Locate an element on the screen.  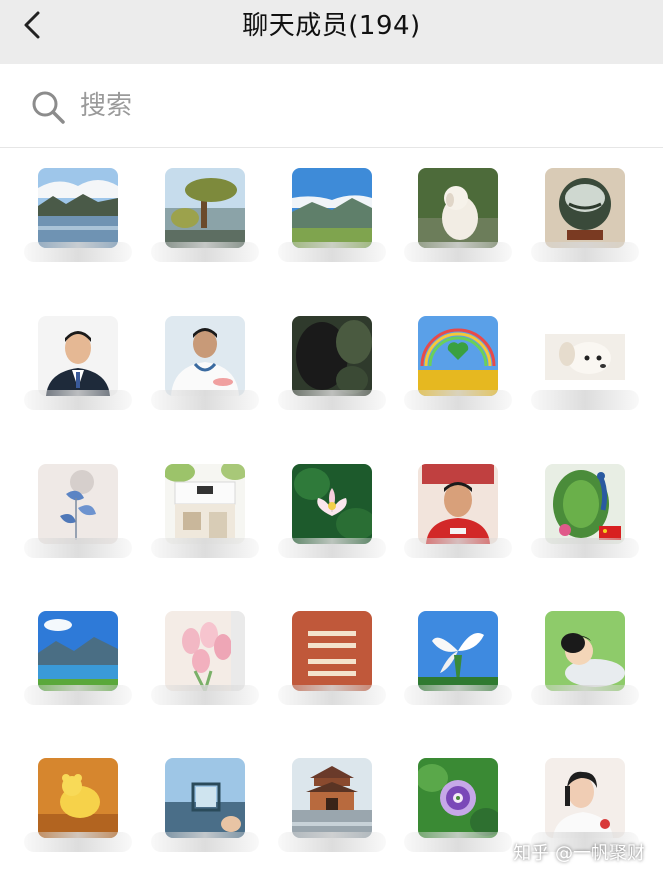
page-title: 聊天成员(194) is located at coordinates (331, 26).